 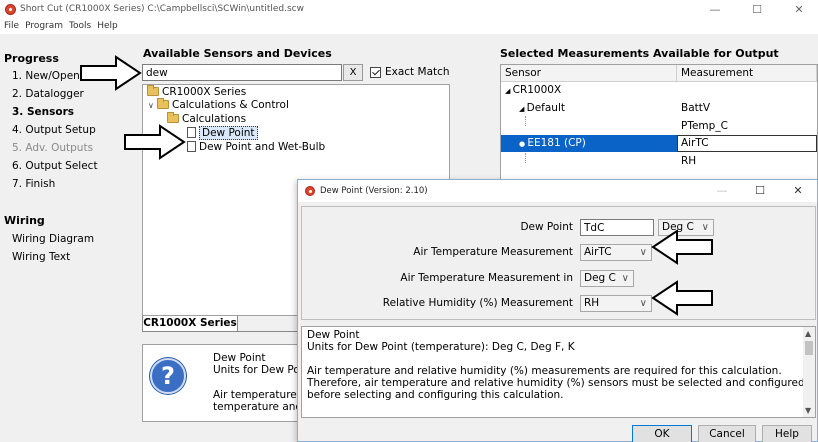 I want to click on step-output-setup: 4. Output Setup, so click(x=54, y=130).